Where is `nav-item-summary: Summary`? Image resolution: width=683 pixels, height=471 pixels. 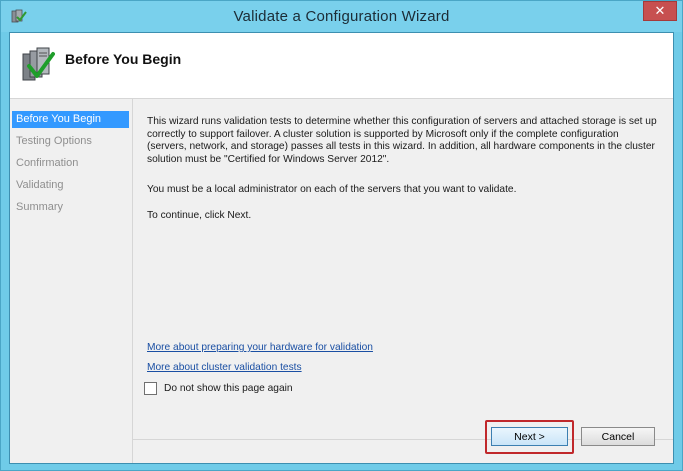
nav-item-summary: Summary is located at coordinates (70, 207).